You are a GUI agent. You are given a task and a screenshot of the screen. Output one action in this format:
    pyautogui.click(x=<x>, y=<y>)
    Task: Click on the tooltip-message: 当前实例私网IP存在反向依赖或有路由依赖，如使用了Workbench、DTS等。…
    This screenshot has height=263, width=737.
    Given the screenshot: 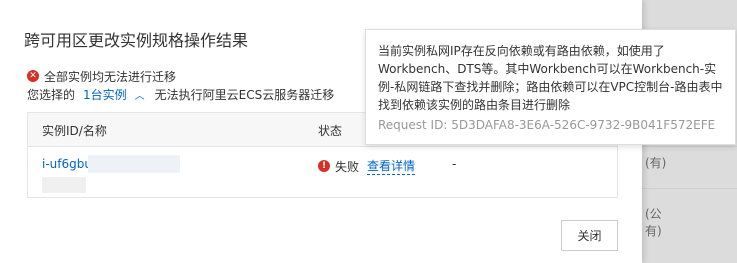 What is the action you would take?
    pyautogui.click(x=550, y=78)
    